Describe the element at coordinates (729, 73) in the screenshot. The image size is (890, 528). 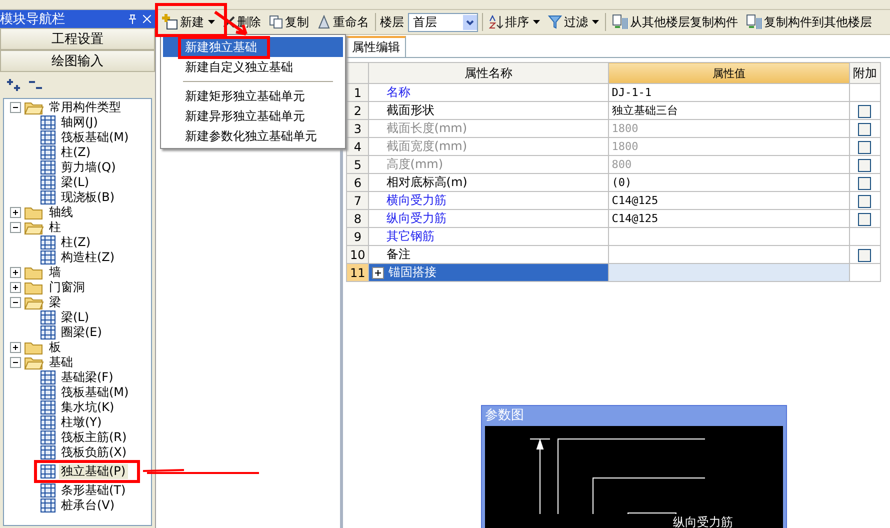
I see `column-header: 属性值` at that location.